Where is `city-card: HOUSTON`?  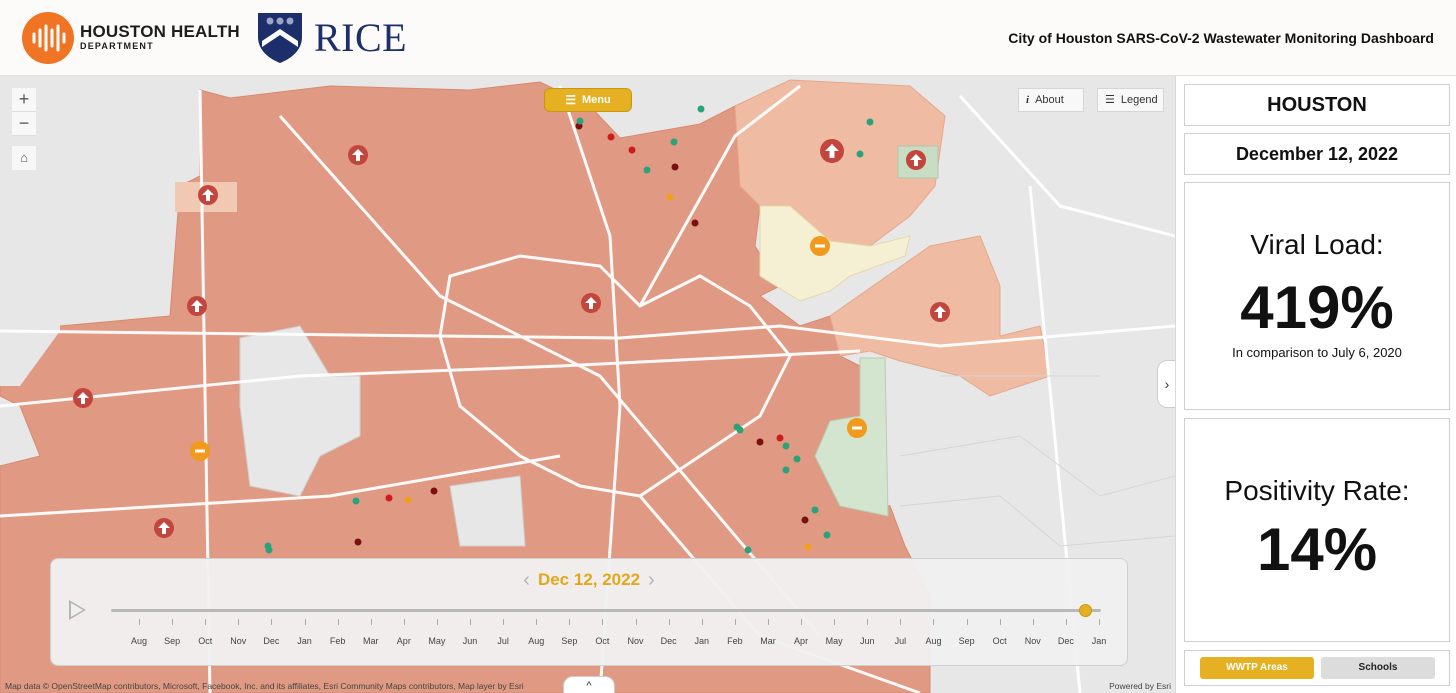 city-card: HOUSTON is located at coordinates (1317, 105).